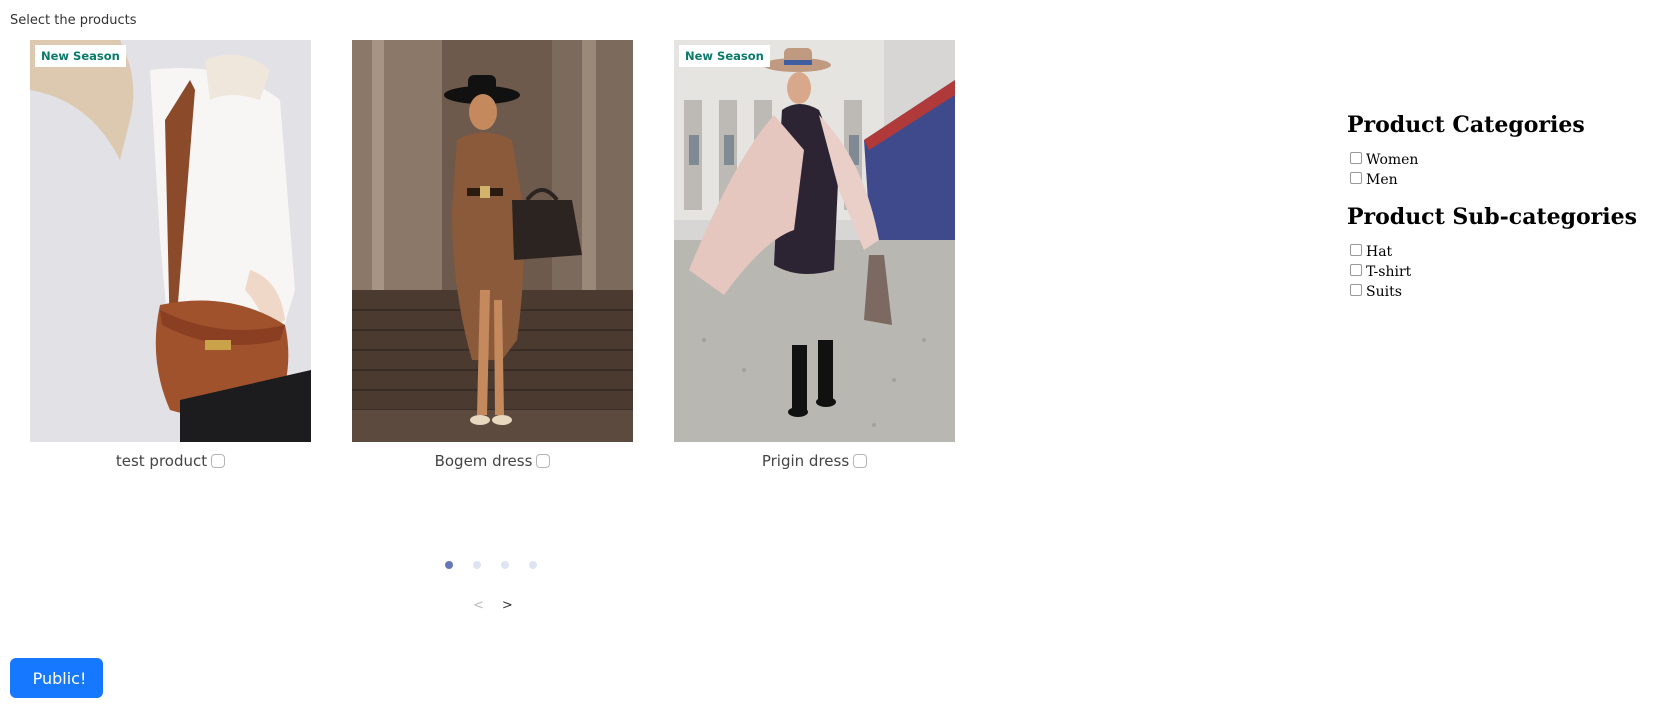 This screenshot has height=719, width=1663. Describe the element at coordinates (1389, 272) in the screenshot. I see `subcategory-label: T-shirt` at that location.